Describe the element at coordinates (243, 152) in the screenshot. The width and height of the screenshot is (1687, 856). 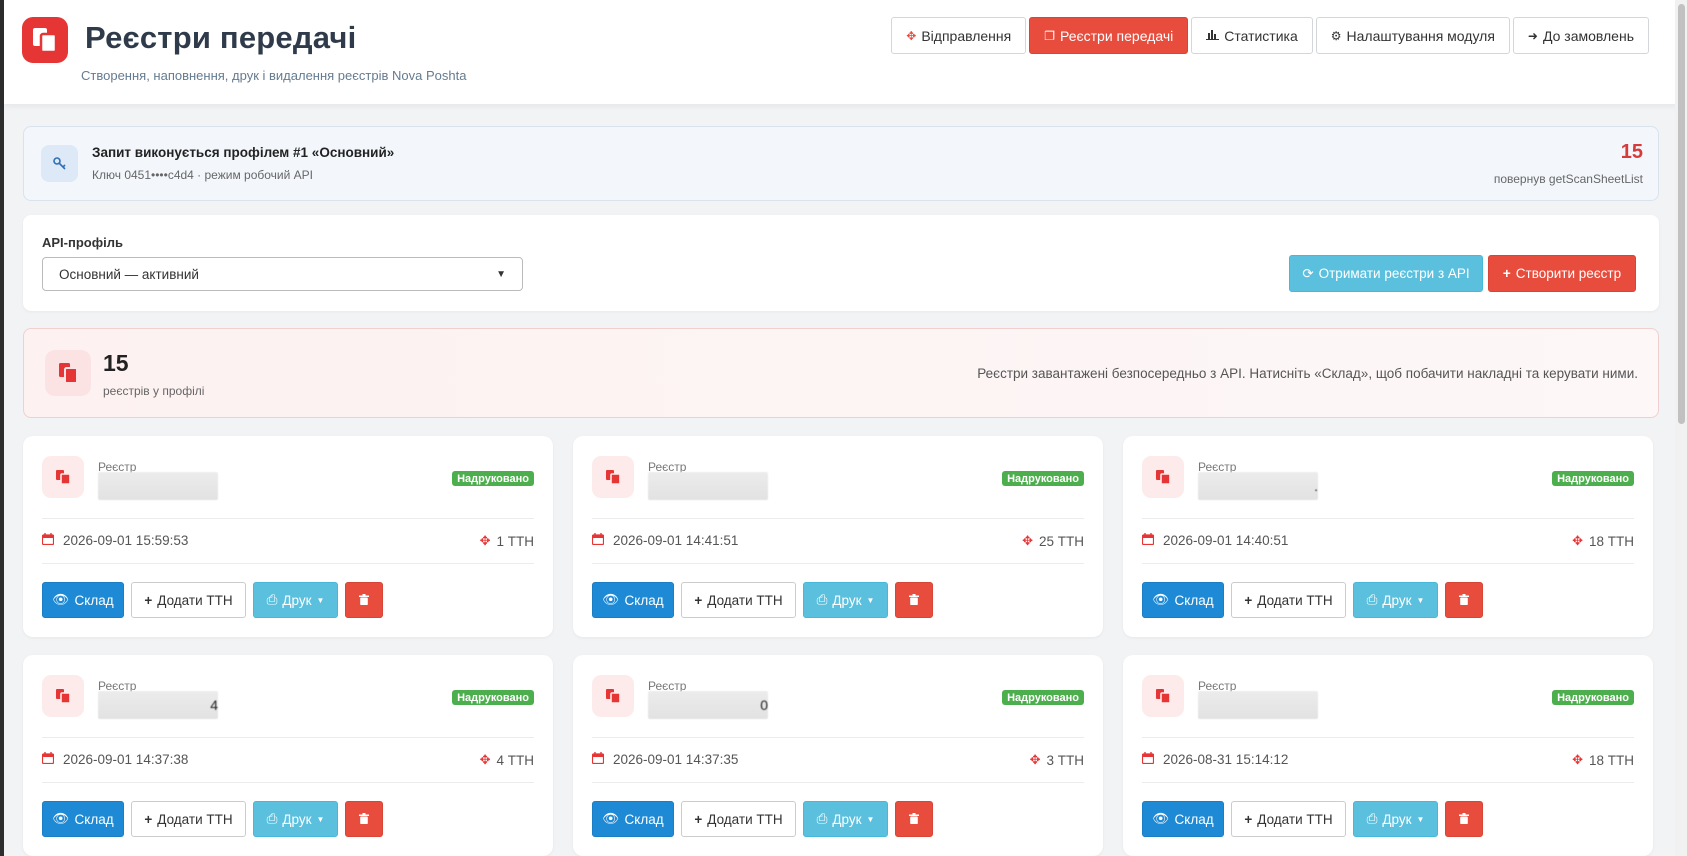
I see `profile-title: Запит виконується профілем #1 «Основний»` at that location.